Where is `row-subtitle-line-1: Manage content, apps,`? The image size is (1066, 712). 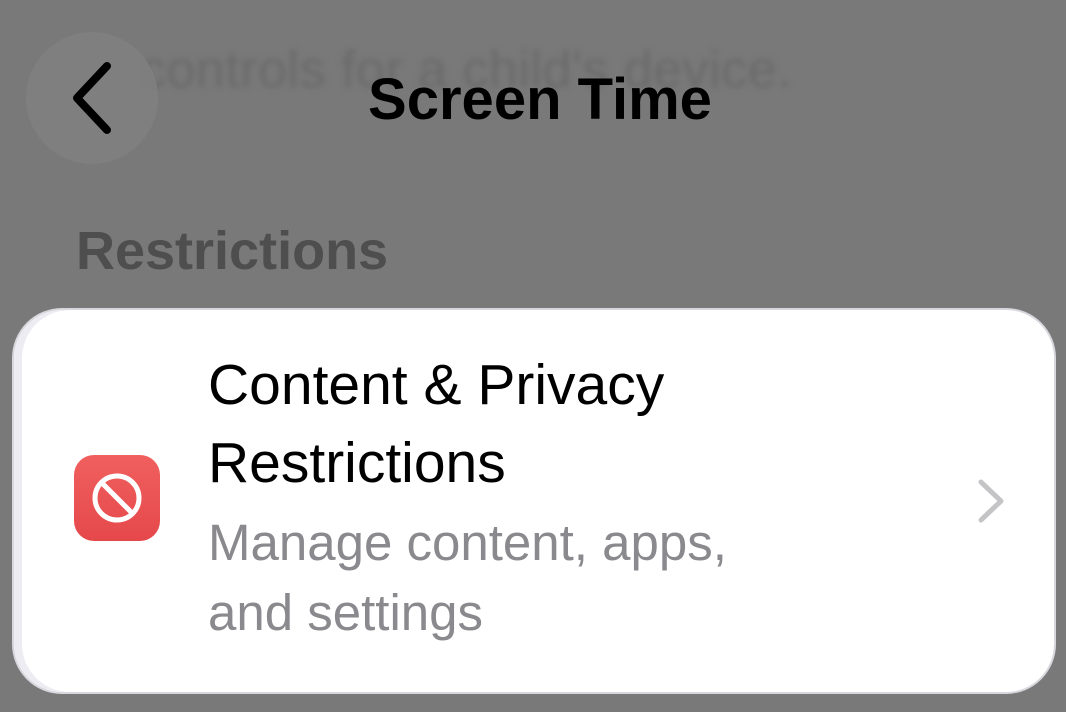
row-subtitle-line-1: Manage content, apps, is located at coordinates (467, 542).